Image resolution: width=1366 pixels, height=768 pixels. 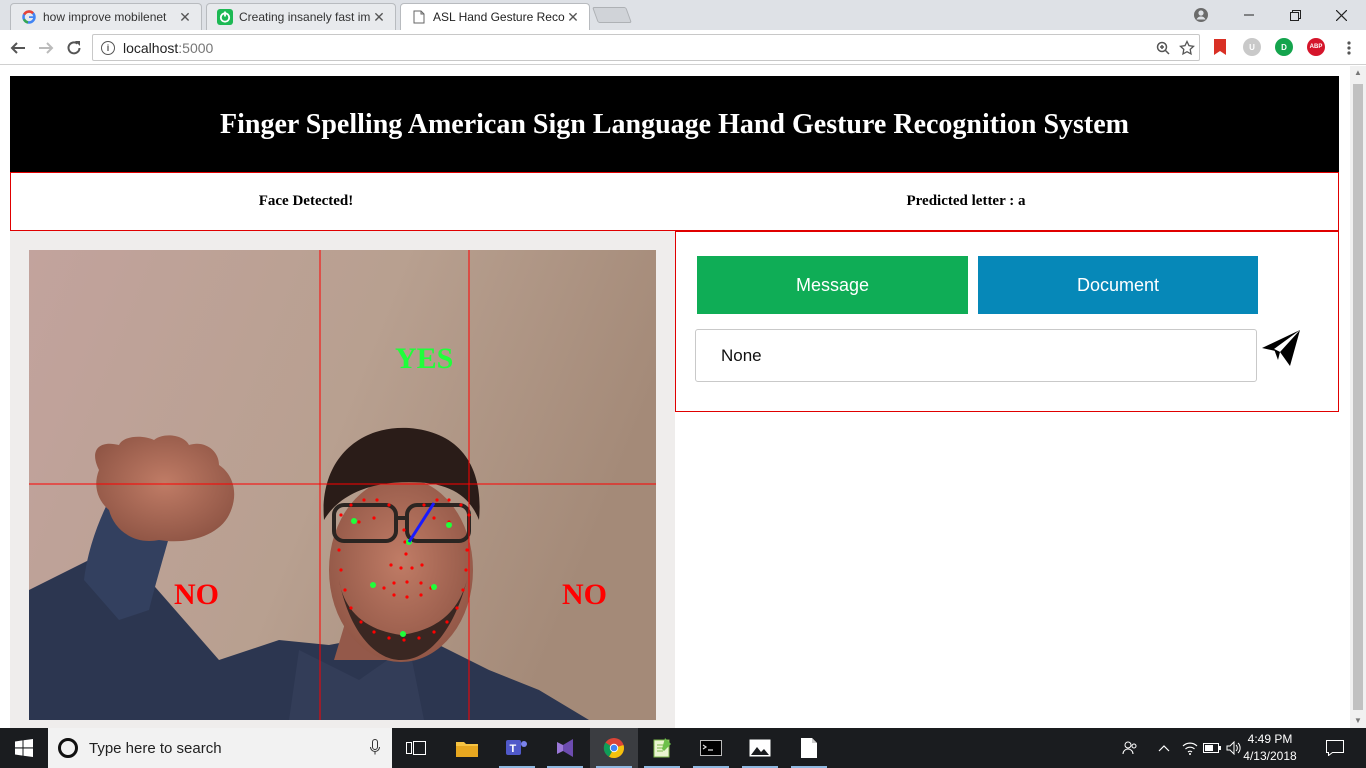 I want to click on document-button: Document, so click(x=1118, y=285).